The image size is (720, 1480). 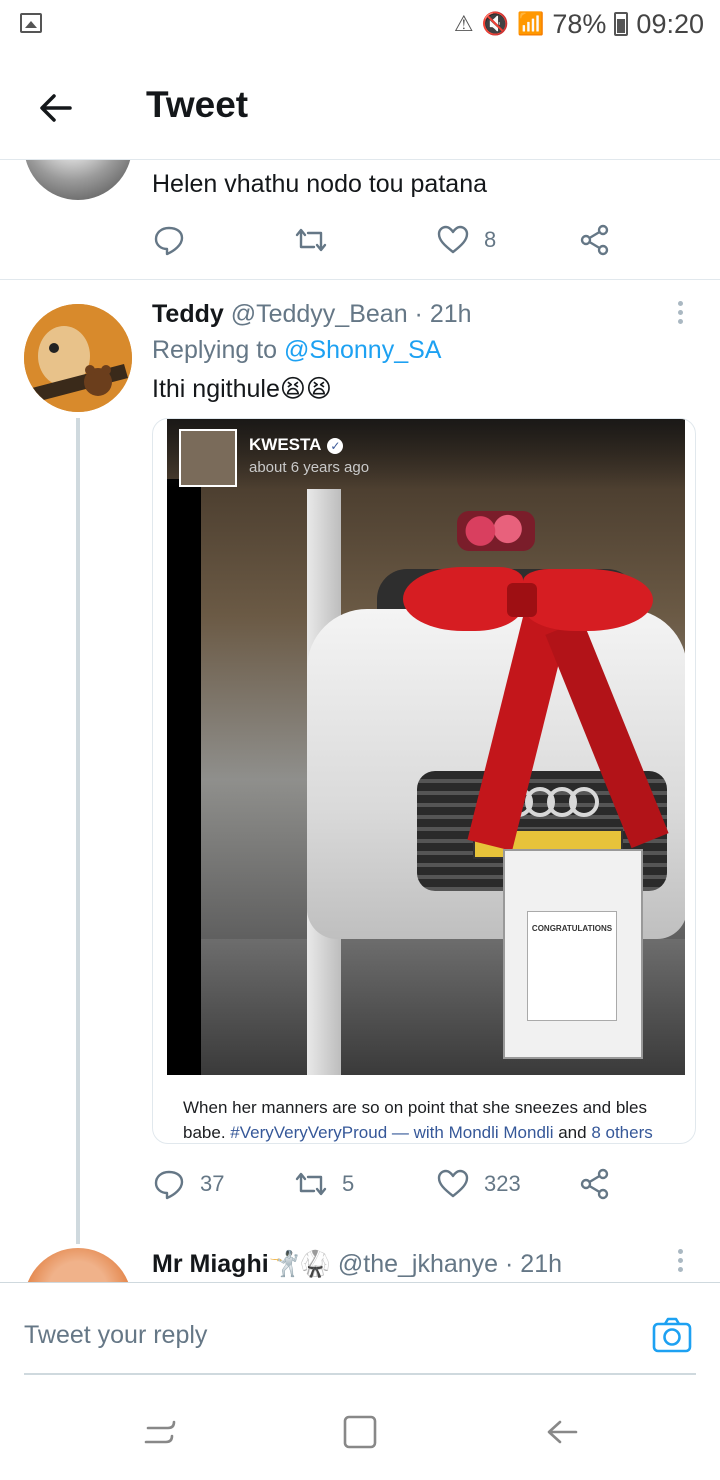 I want to click on thread-line, so click(x=78, y=831).